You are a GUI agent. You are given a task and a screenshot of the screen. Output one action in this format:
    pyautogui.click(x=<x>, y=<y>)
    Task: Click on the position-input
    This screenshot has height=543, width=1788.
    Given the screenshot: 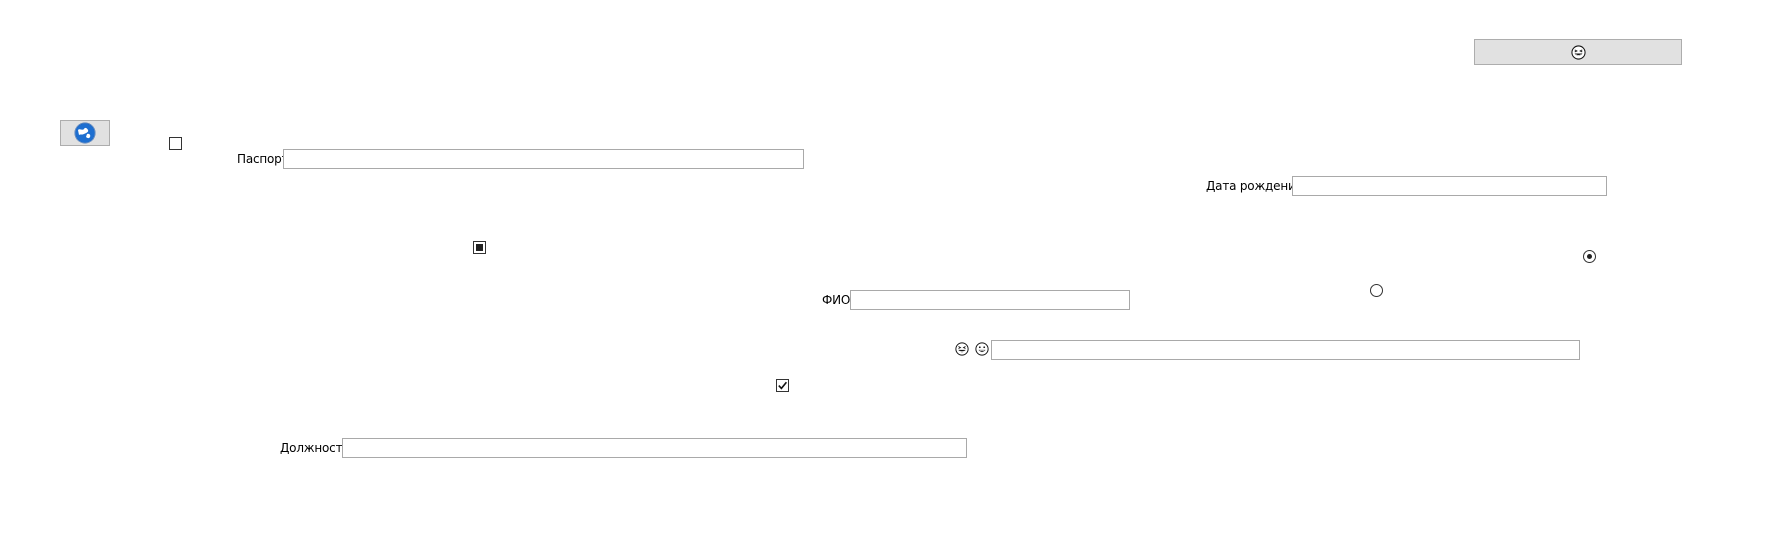 What is the action you would take?
    pyautogui.click(x=654, y=448)
    